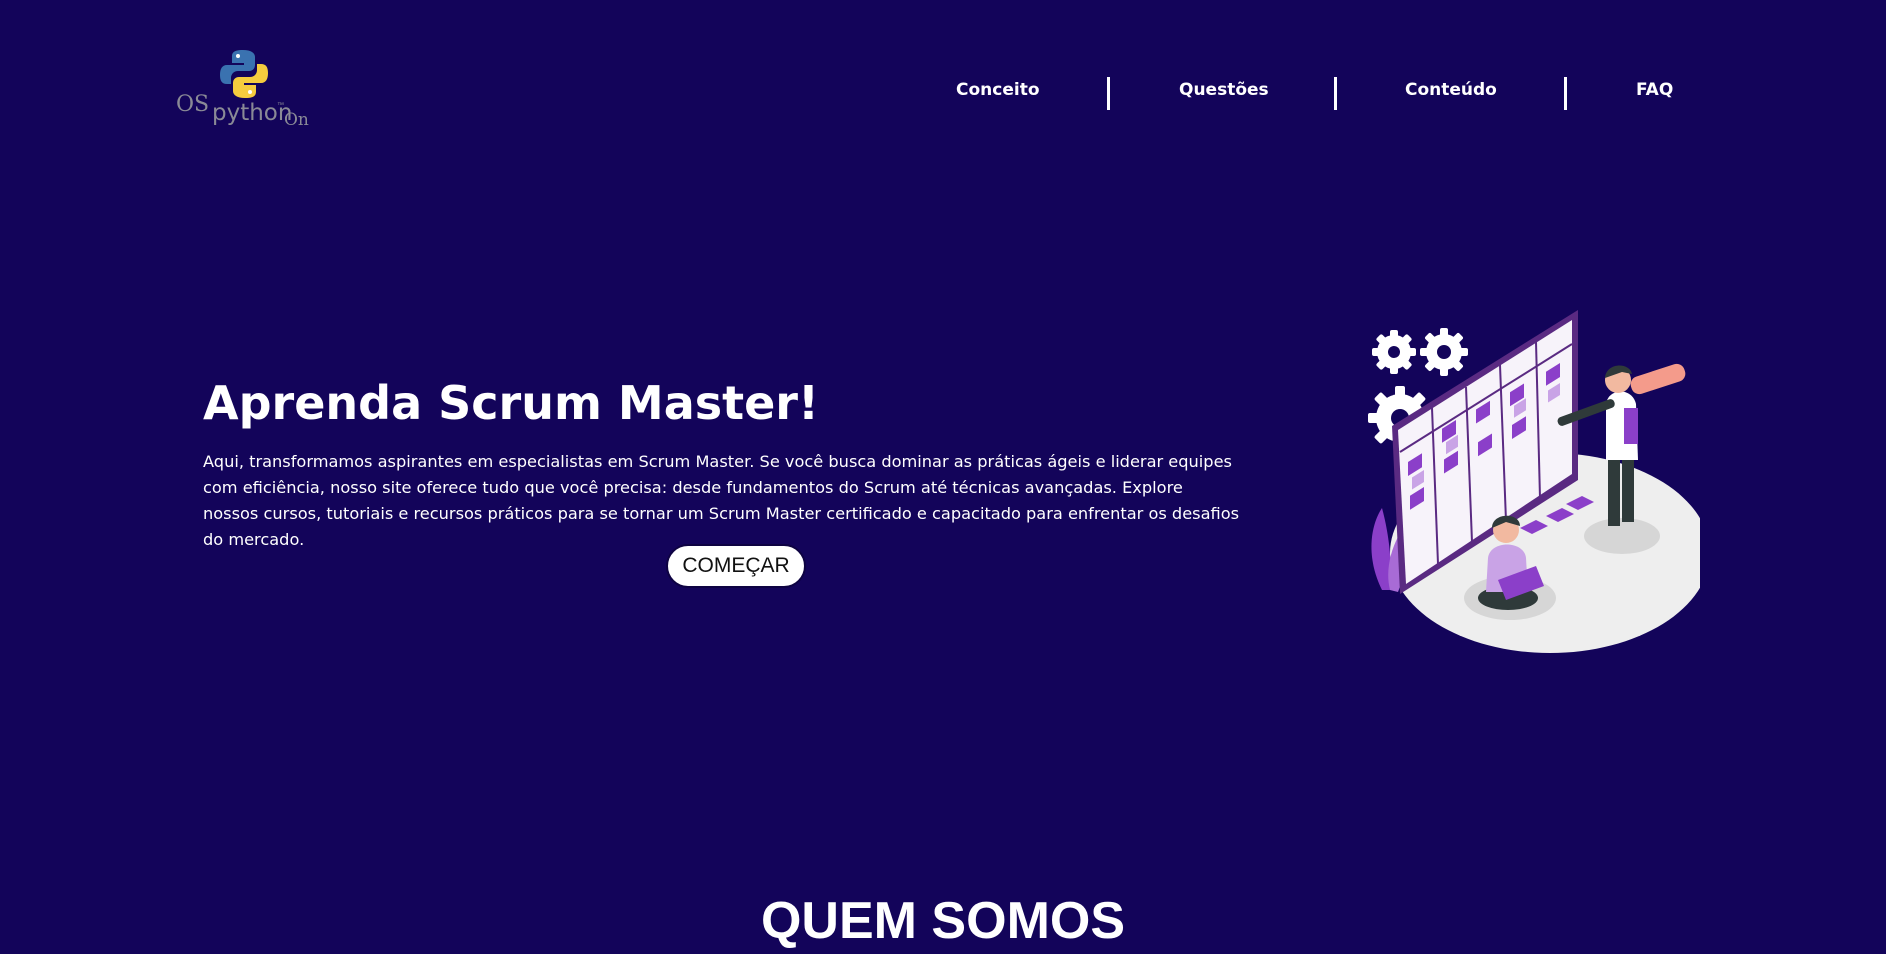 The height and width of the screenshot is (954, 1886). What do you see at coordinates (1654, 90) in the screenshot?
I see `nav-link-faq: FAQ` at bounding box center [1654, 90].